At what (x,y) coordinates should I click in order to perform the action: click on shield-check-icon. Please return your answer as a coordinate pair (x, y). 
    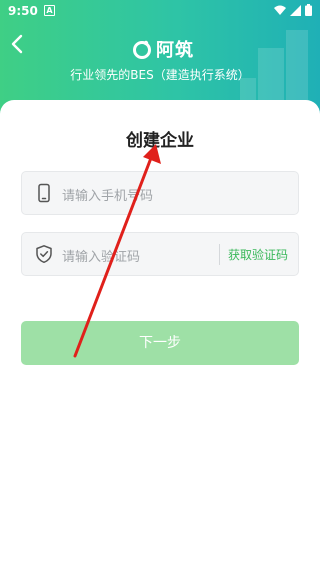
    Looking at the image, I should click on (44, 254).